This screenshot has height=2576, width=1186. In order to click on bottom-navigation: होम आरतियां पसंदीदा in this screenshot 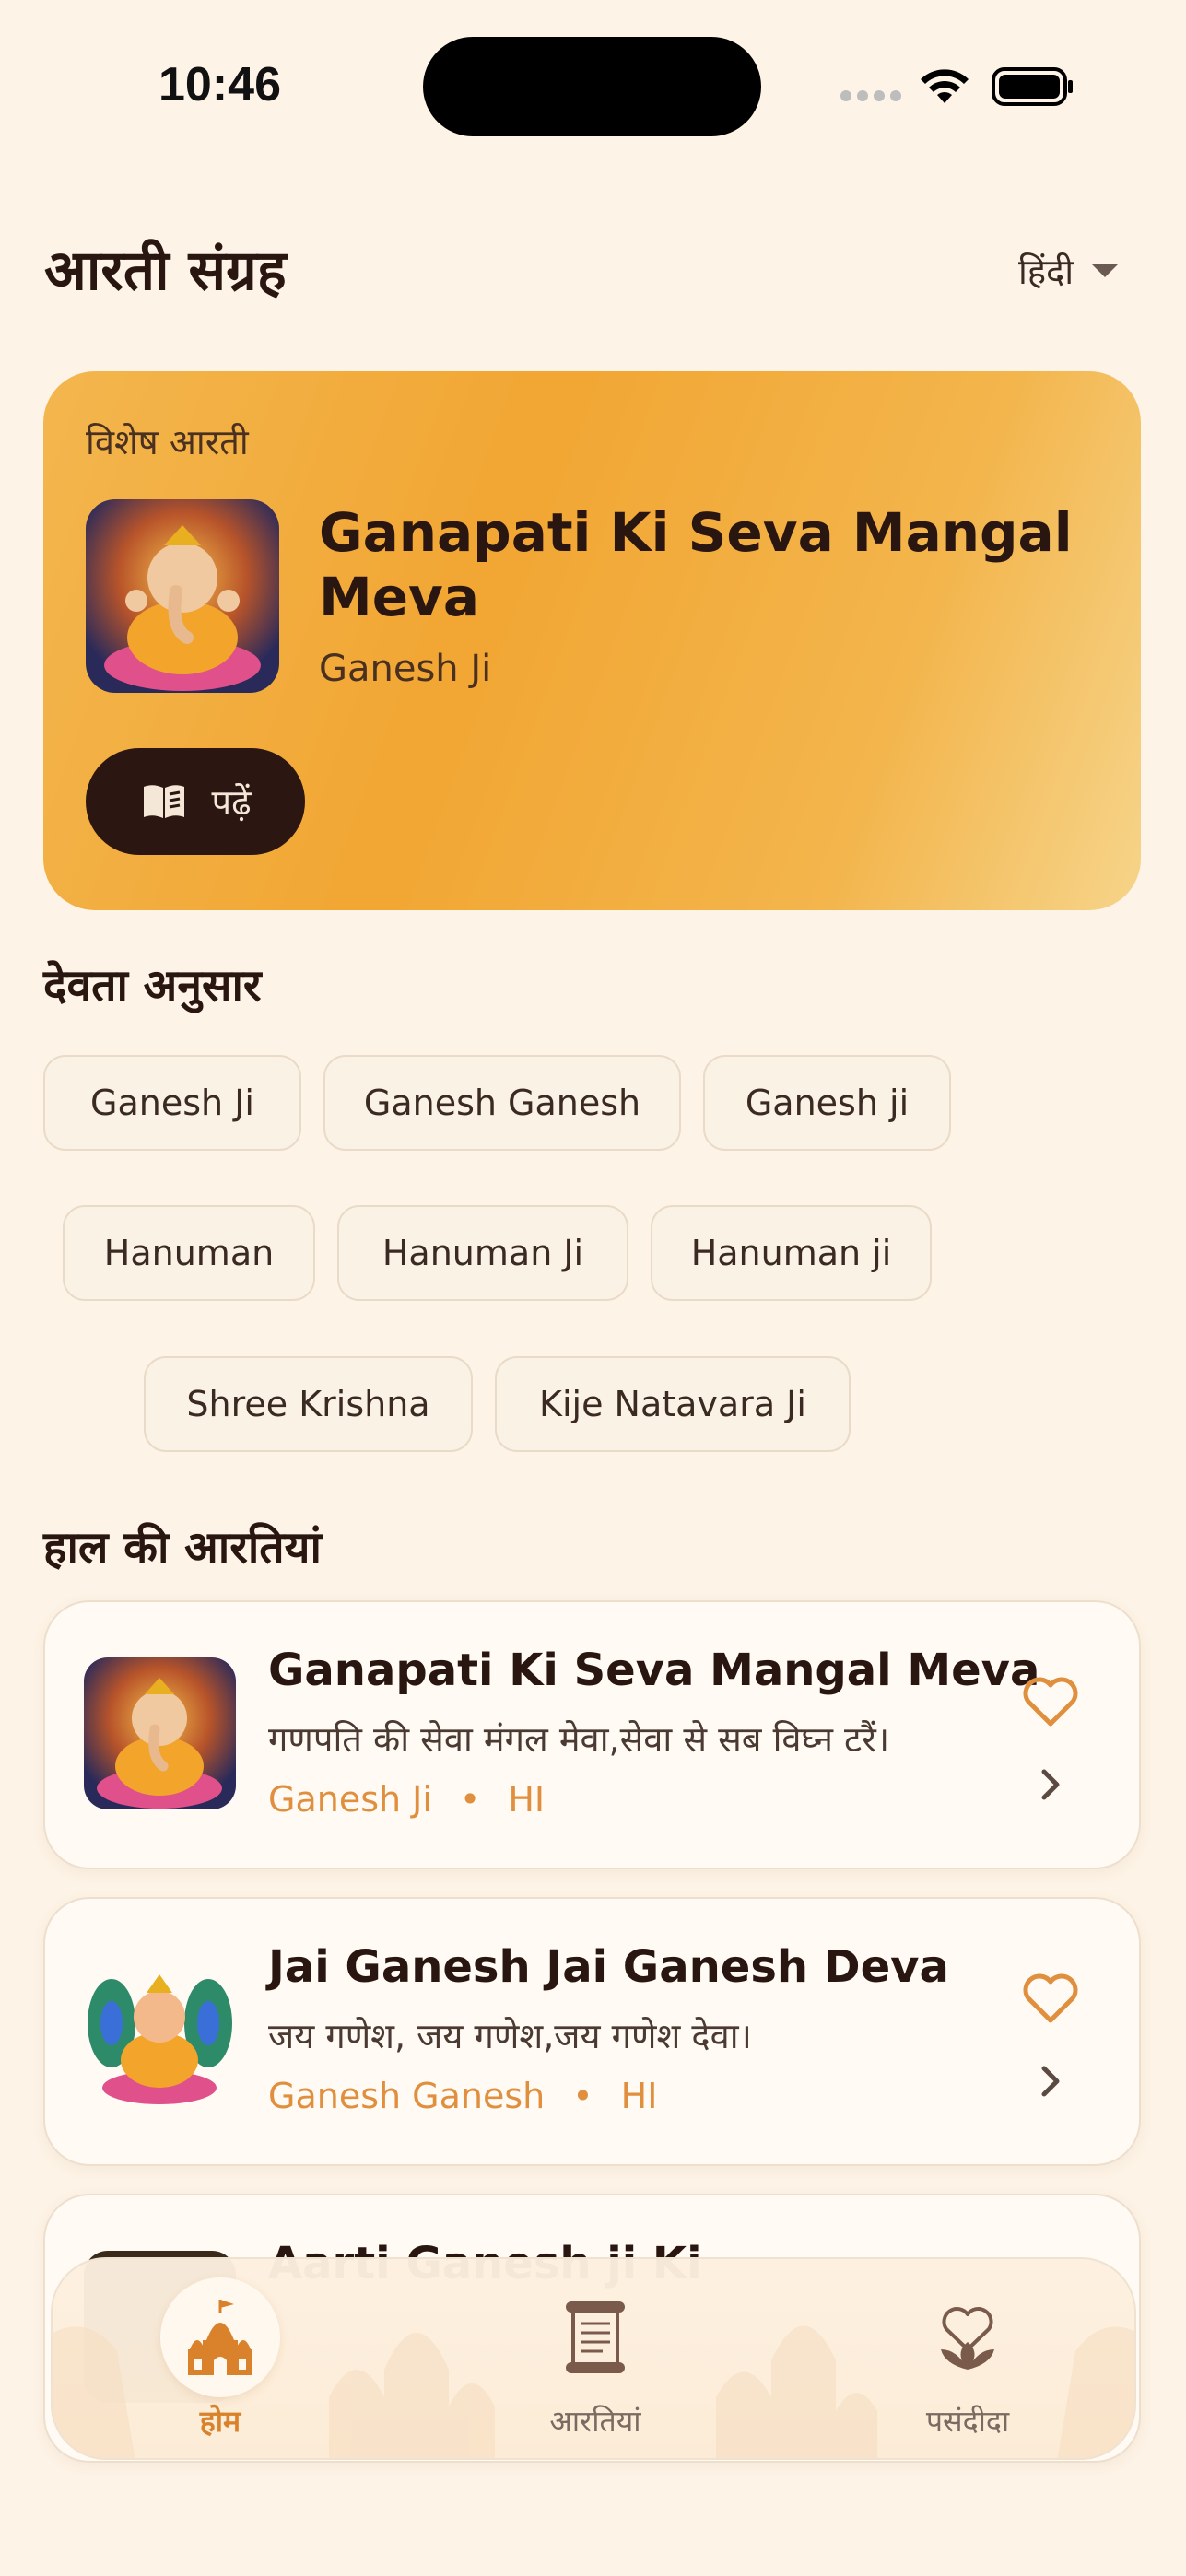, I will do `click(593, 2358)`.